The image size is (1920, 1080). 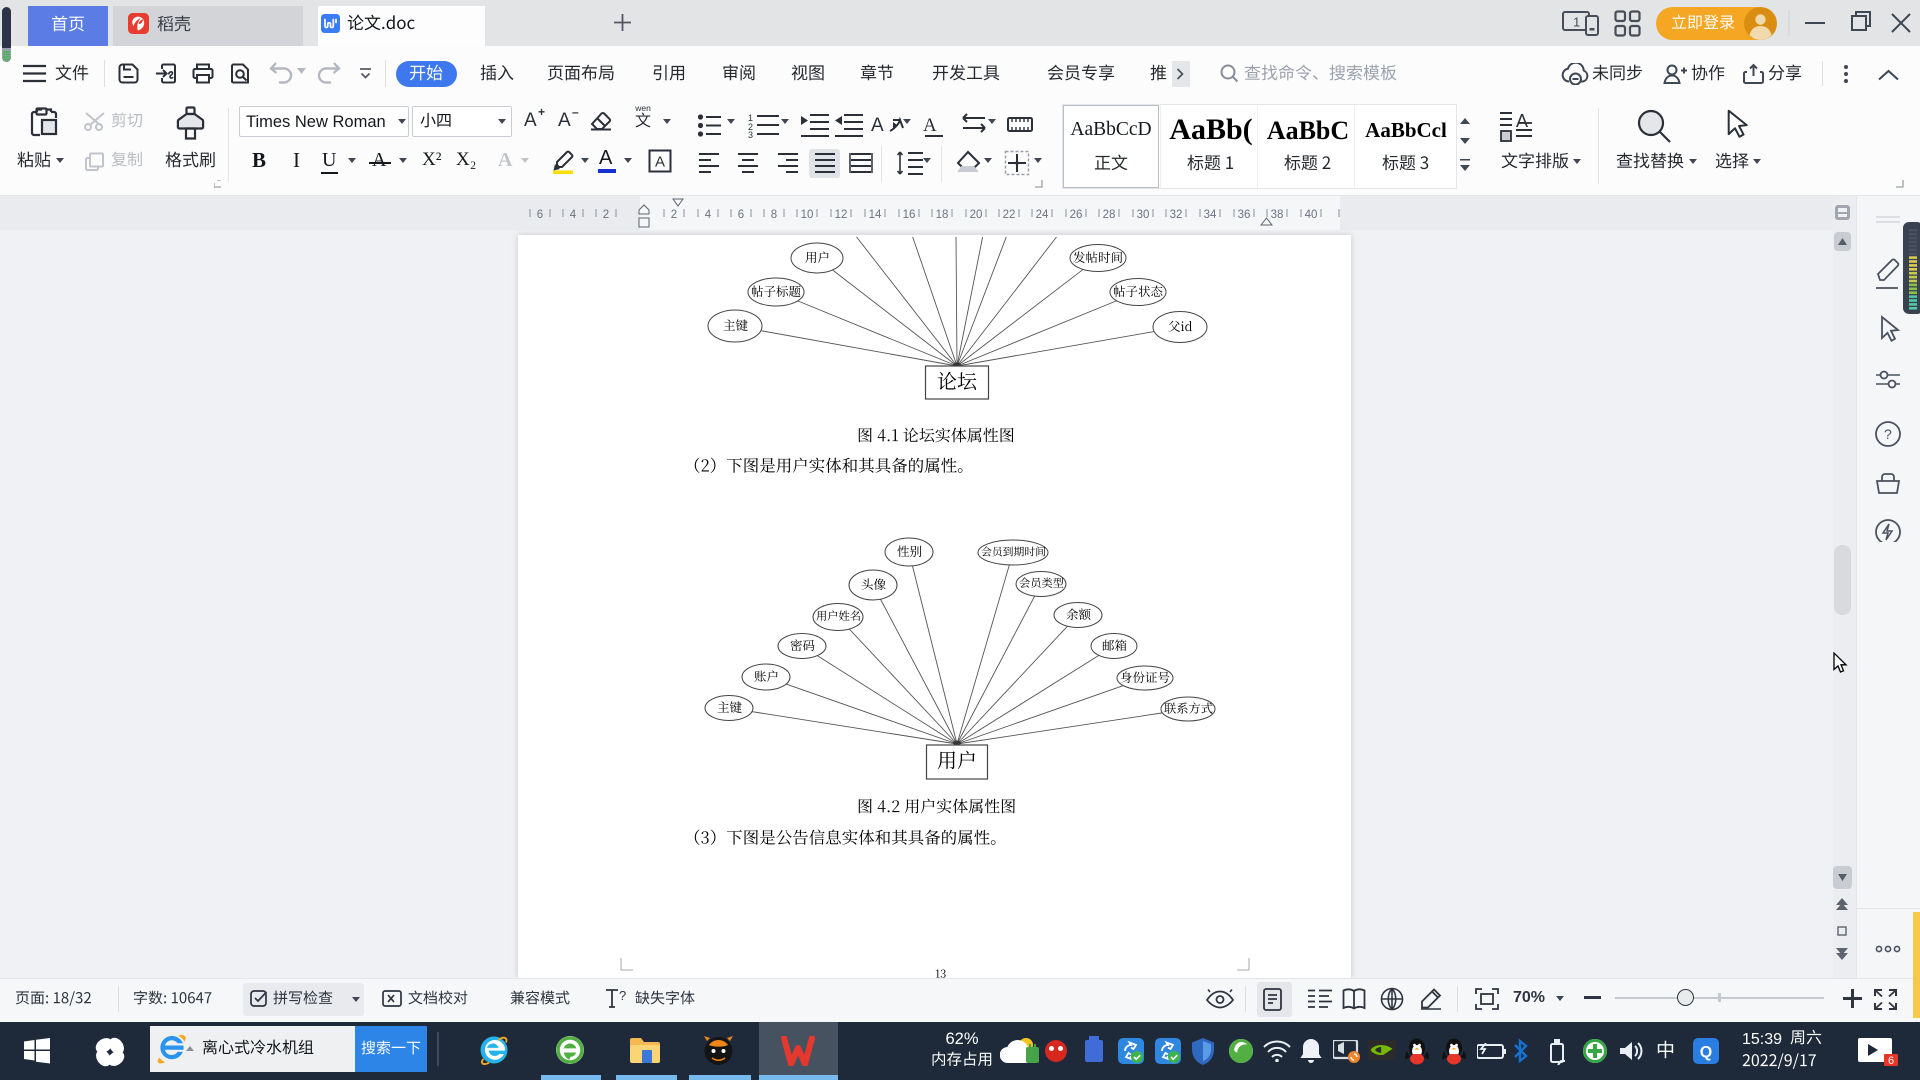 What do you see at coordinates (976, 215) in the screenshot?
I see `svg-text: 20` at bounding box center [976, 215].